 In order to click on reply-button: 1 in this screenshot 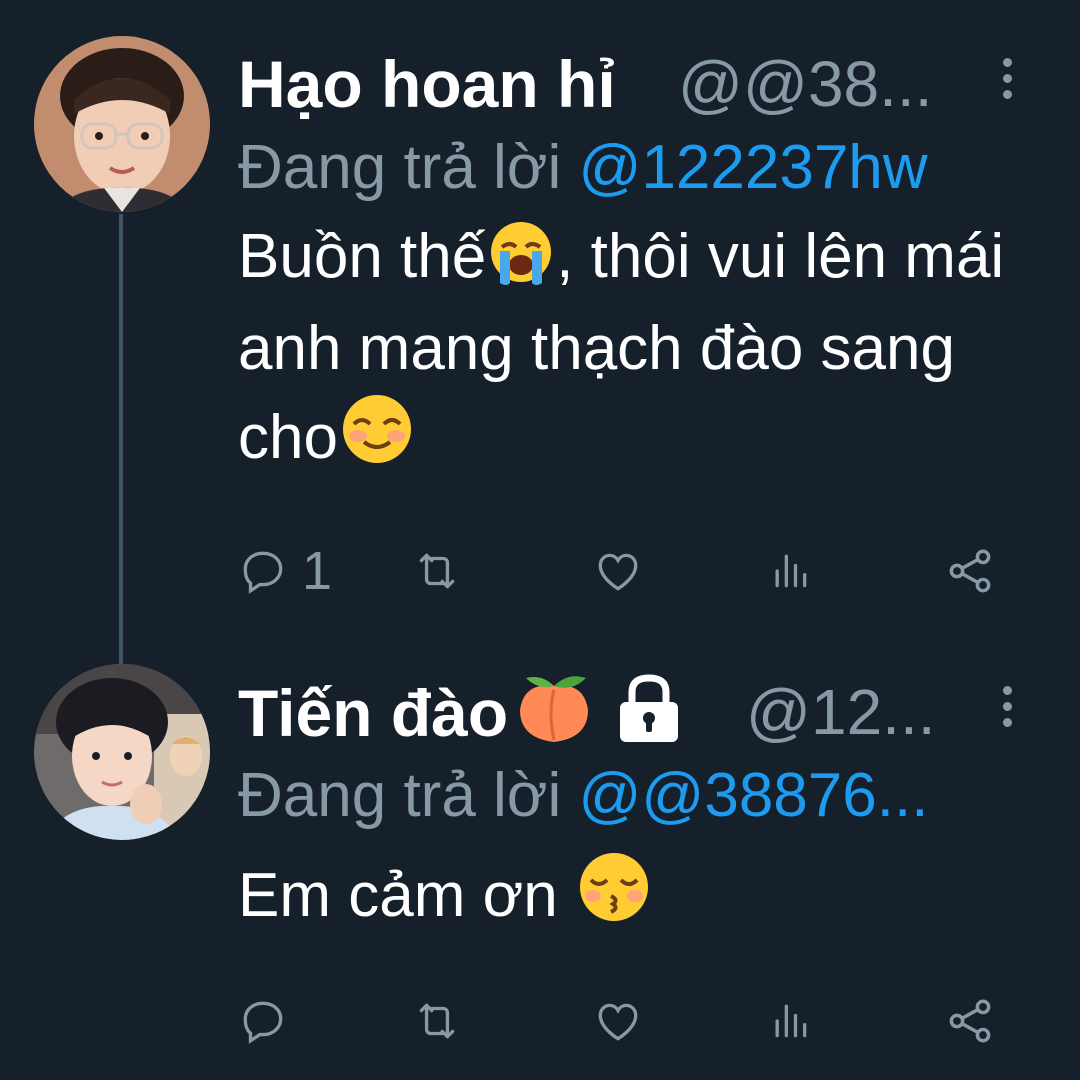, I will do `click(285, 571)`.